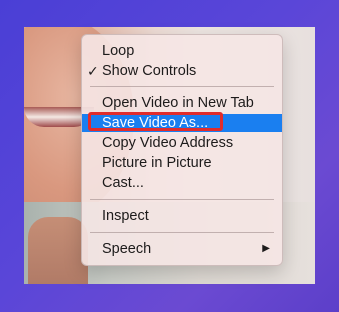 This screenshot has width=339, height=312. I want to click on menu-item-picture-in-picture: Picture in Picture, so click(182, 163).